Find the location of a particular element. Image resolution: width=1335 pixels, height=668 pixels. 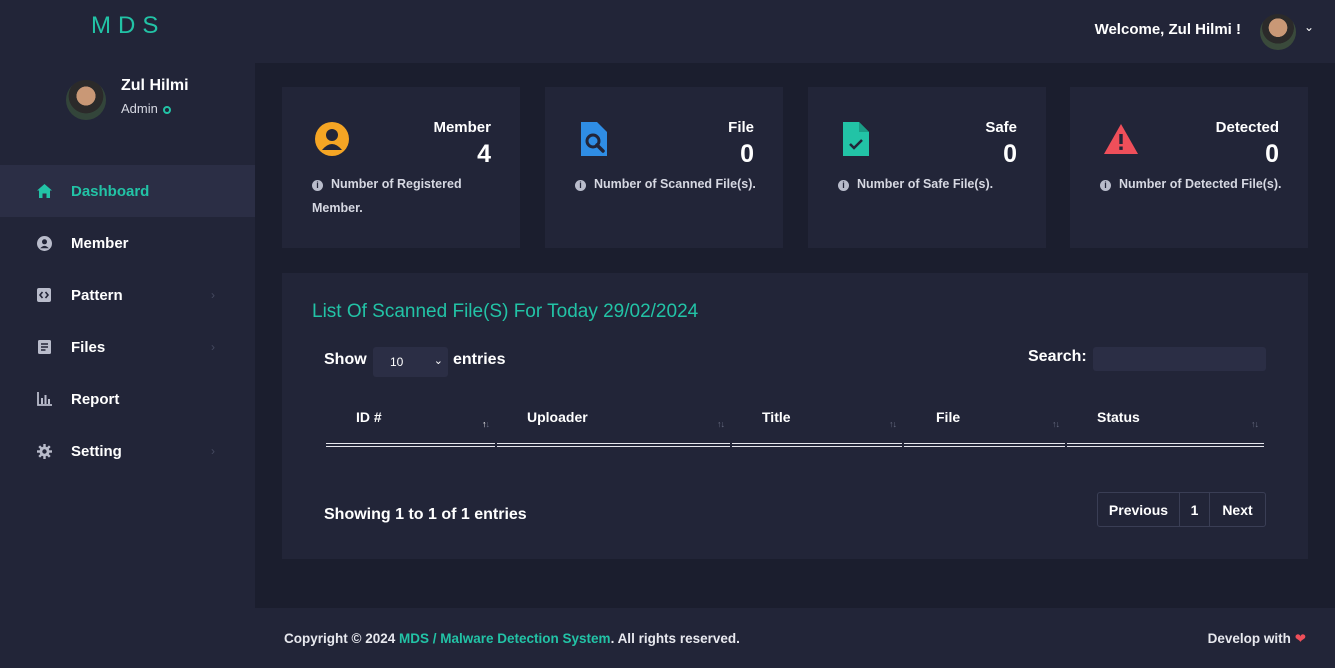

column-header-label: File is located at coordinates (948, 417).